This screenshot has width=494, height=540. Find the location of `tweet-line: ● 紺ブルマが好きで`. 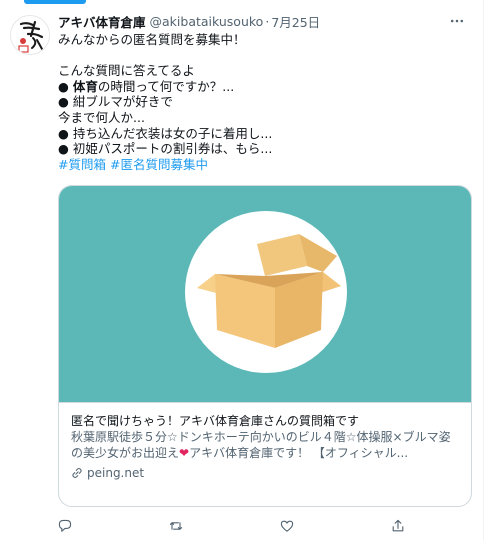

tweet-line: ● 紺ブルマが好きで is located at coordinates (115, 102).